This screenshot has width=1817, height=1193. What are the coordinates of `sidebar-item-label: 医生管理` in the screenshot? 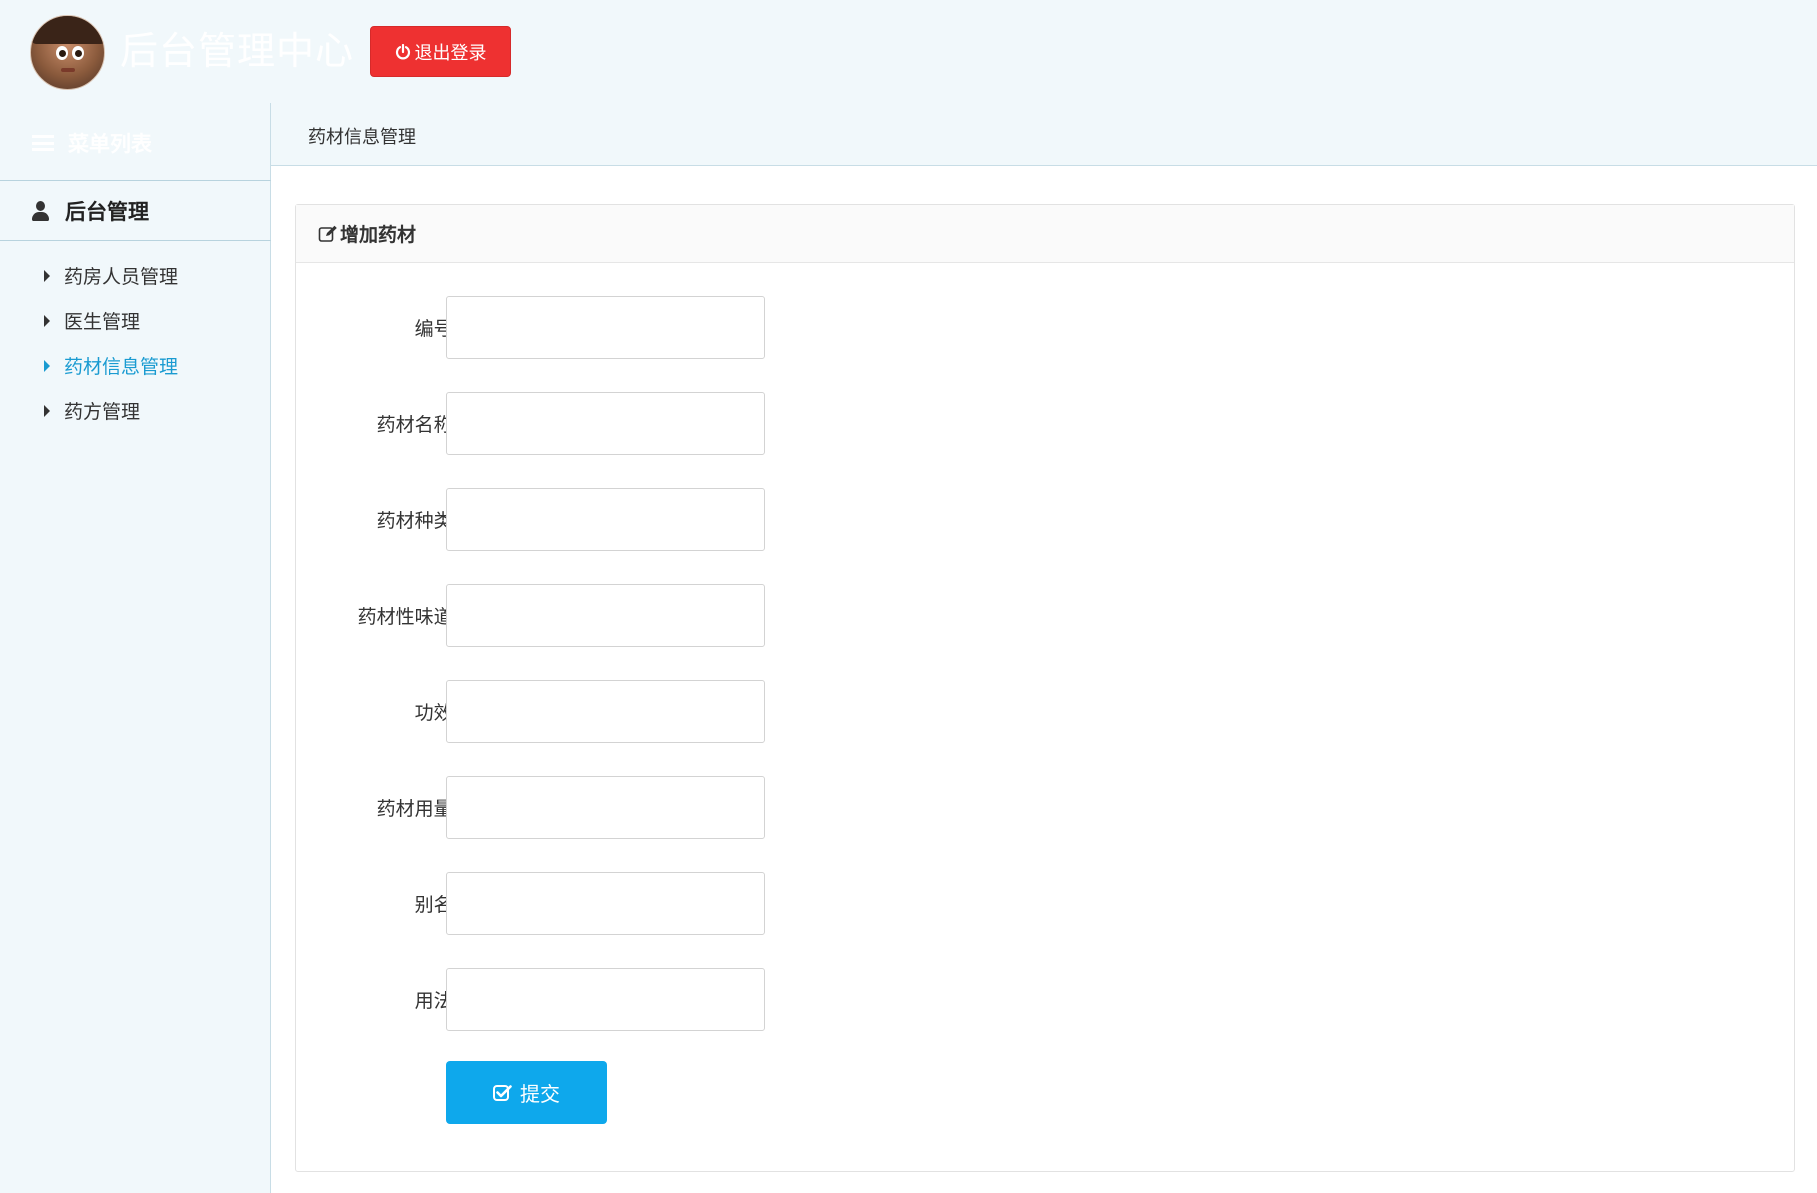 It's located at (102, 322).